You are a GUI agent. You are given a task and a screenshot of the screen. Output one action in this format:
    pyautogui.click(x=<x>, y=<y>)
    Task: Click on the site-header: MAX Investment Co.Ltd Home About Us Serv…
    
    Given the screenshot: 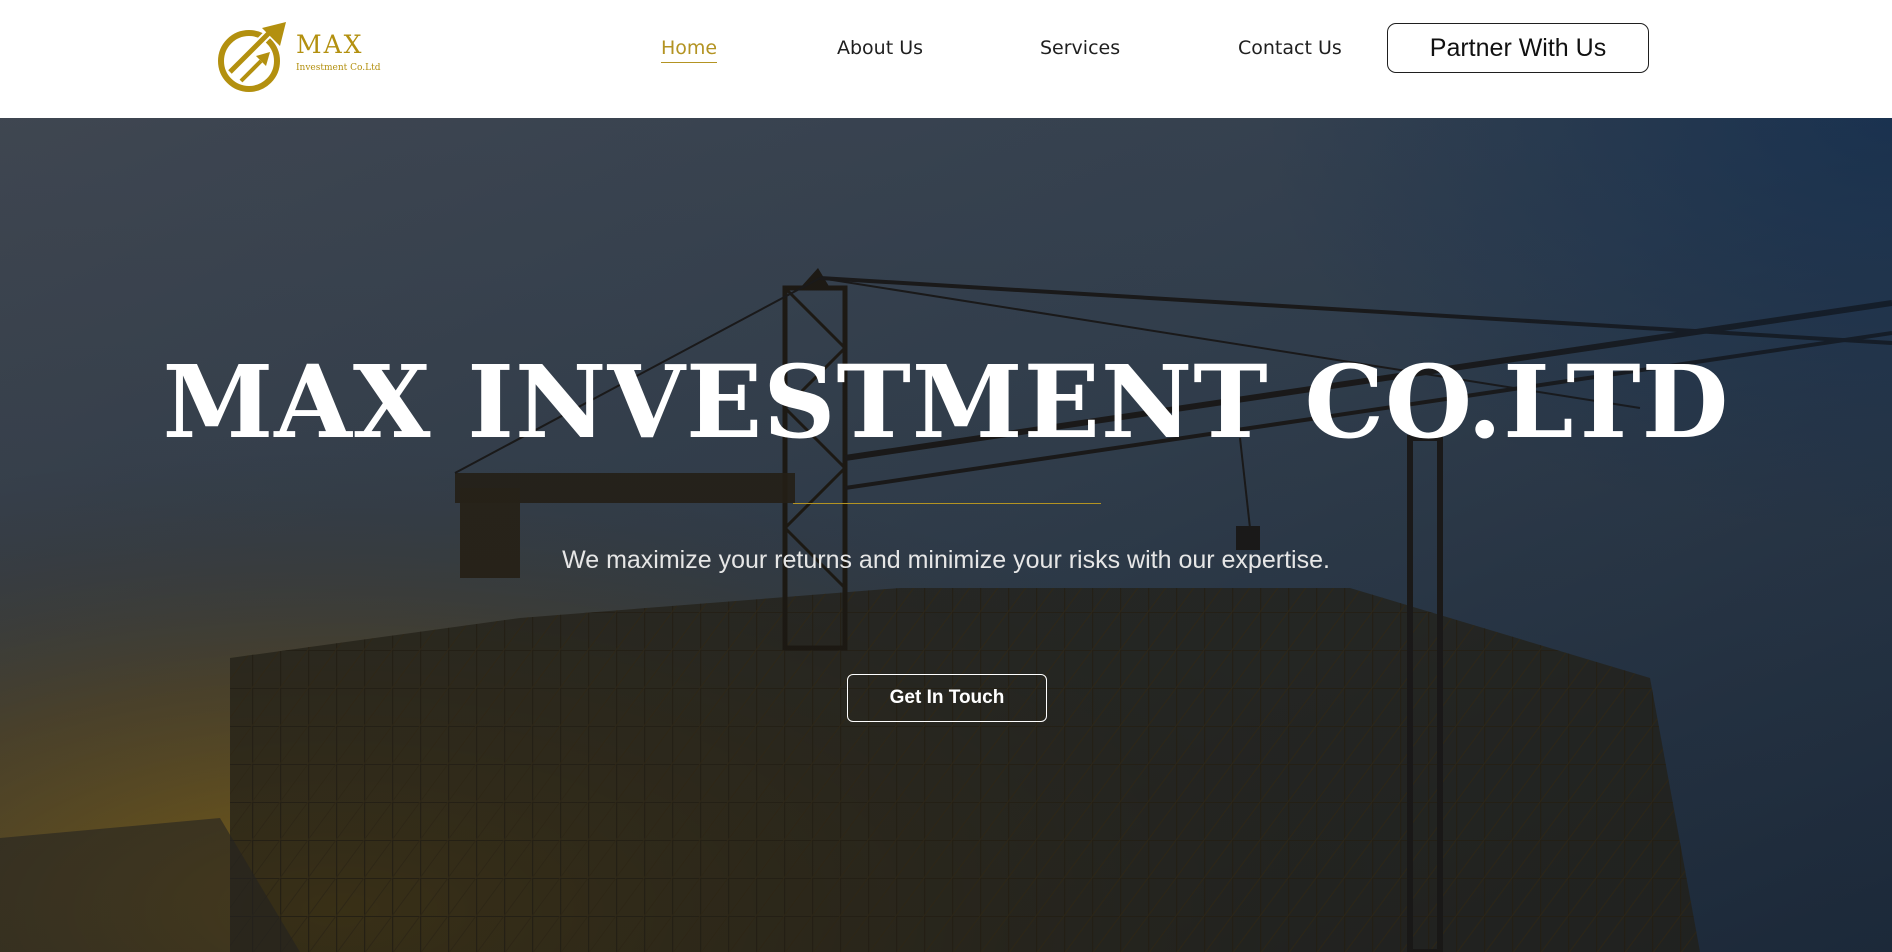 What is the action you would take?
    pyautogui.click(x=946, y=59)
    